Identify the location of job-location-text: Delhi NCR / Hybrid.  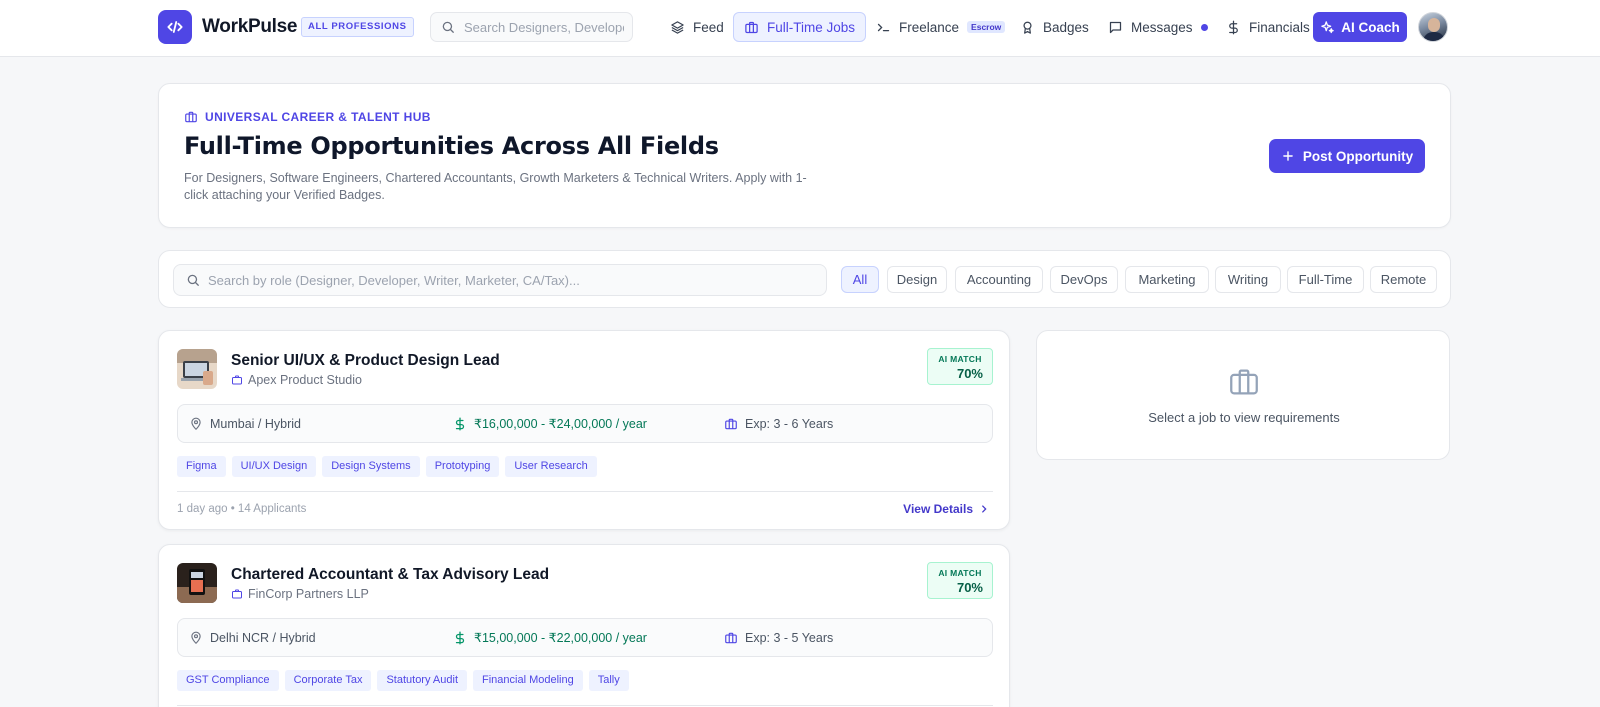
(263, 637).